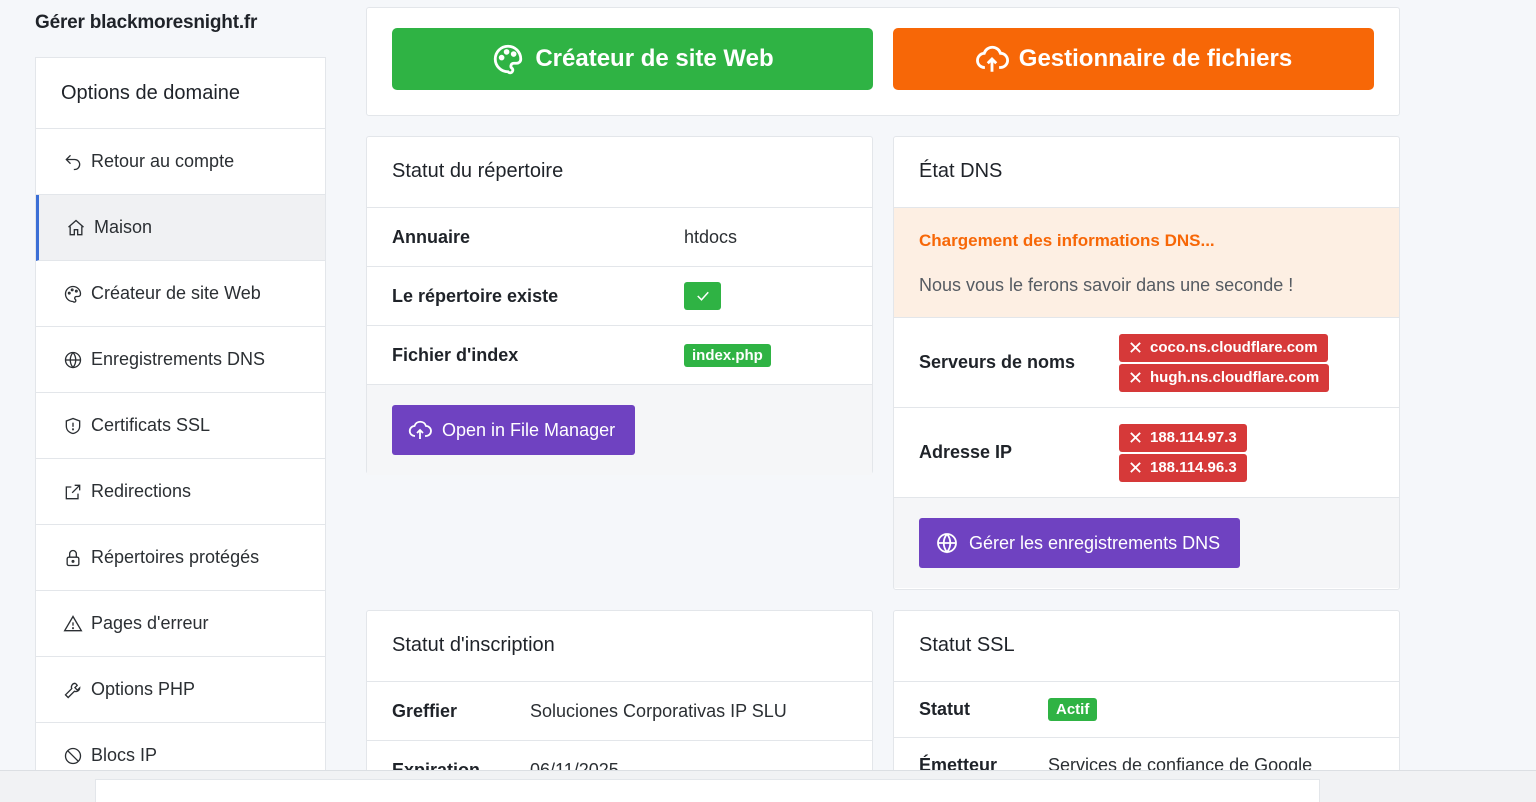 This screenshot has width=1536, height=802. Describe the element at coordinates (1146, 172) in the screenshot. I see `dns-status-title: État DNS` at that location.